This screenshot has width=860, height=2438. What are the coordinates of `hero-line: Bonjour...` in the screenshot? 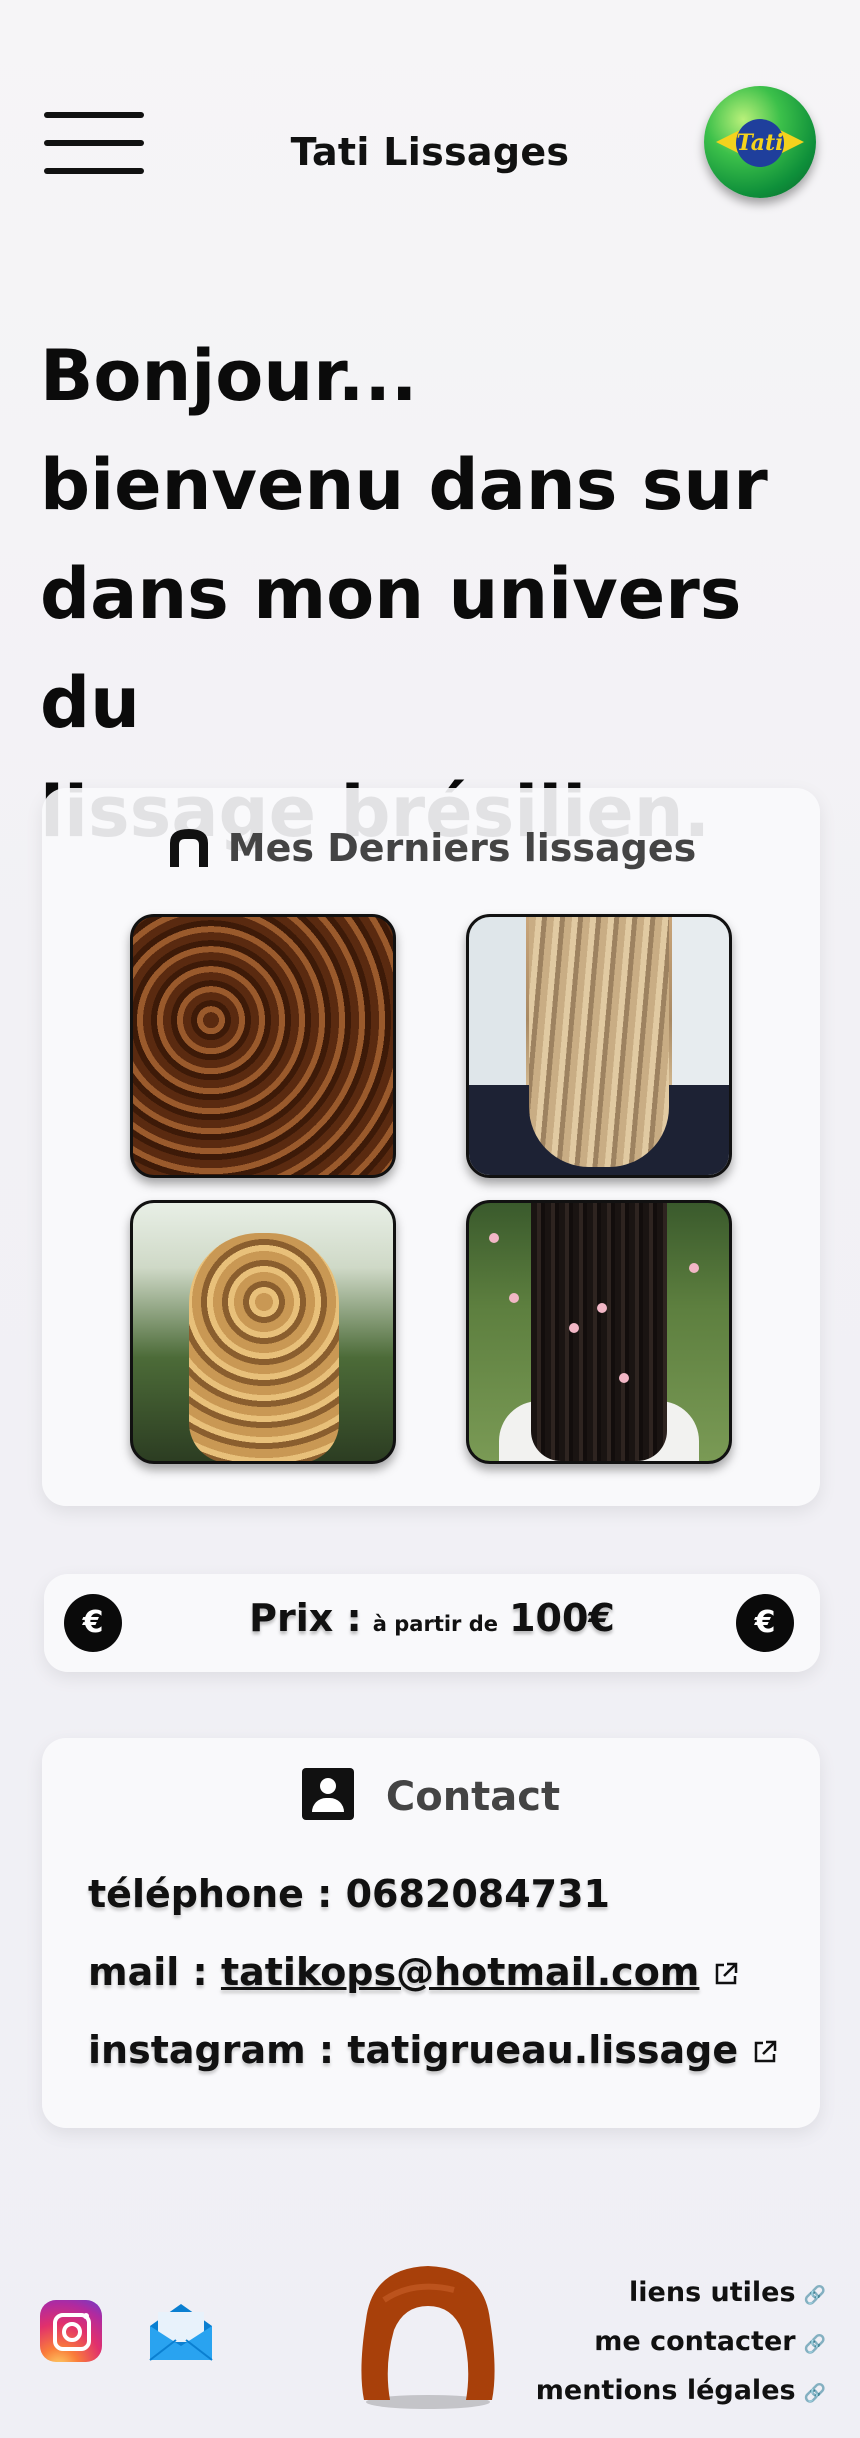 It's located at (229, 376).